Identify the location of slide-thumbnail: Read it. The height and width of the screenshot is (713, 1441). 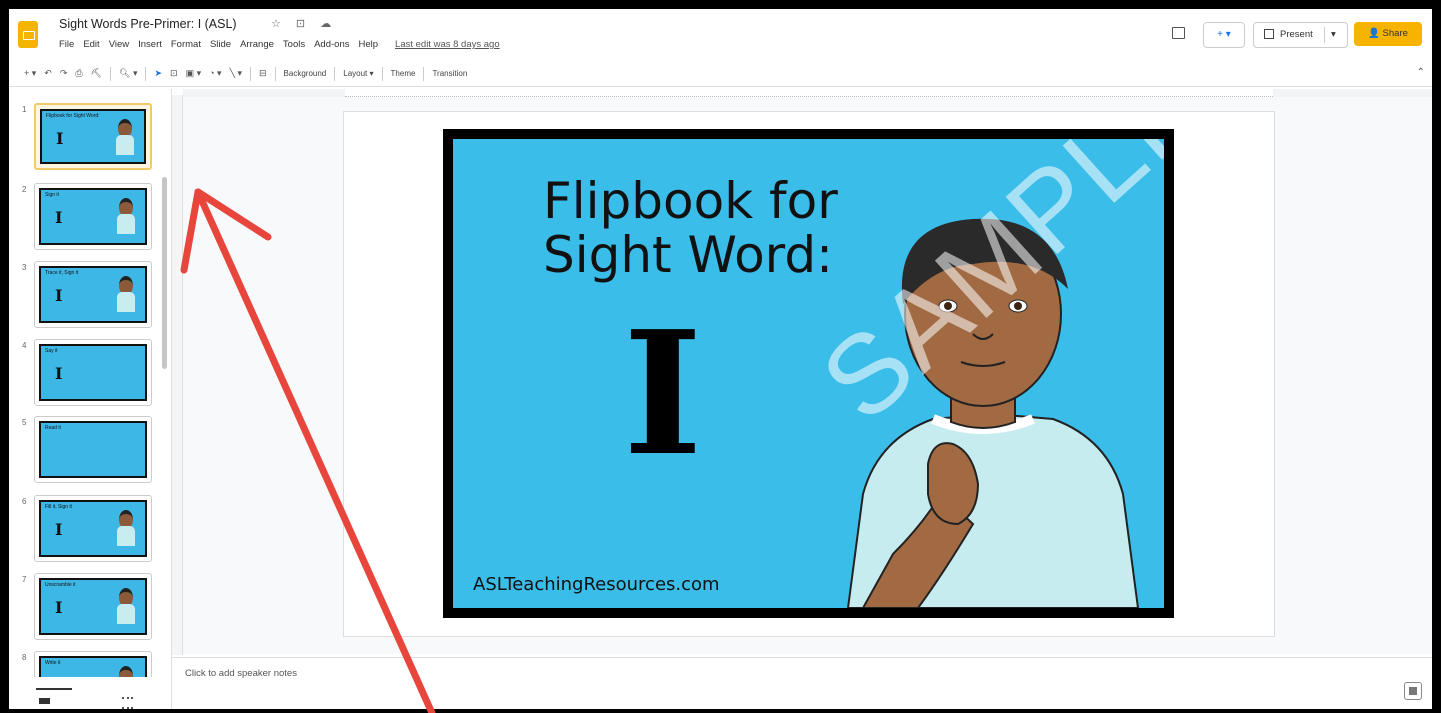
(93, 449).